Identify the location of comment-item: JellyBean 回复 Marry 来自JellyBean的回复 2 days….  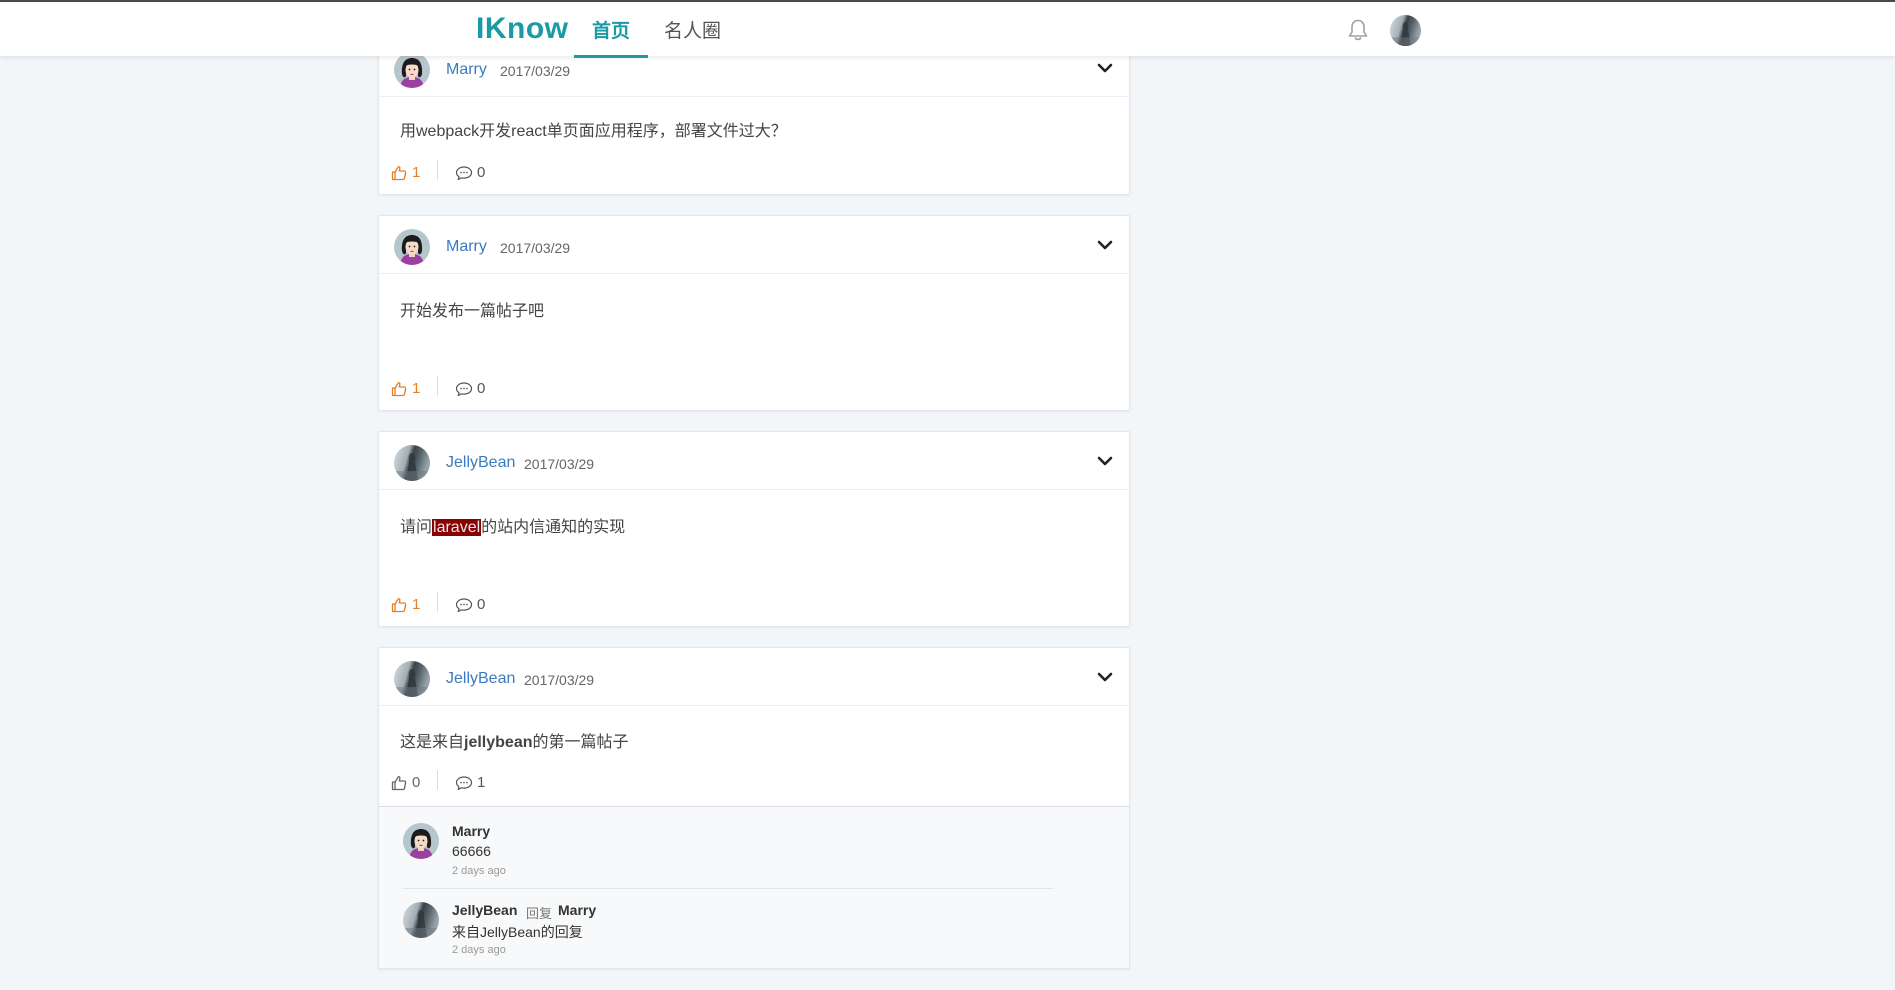
(728, 928).